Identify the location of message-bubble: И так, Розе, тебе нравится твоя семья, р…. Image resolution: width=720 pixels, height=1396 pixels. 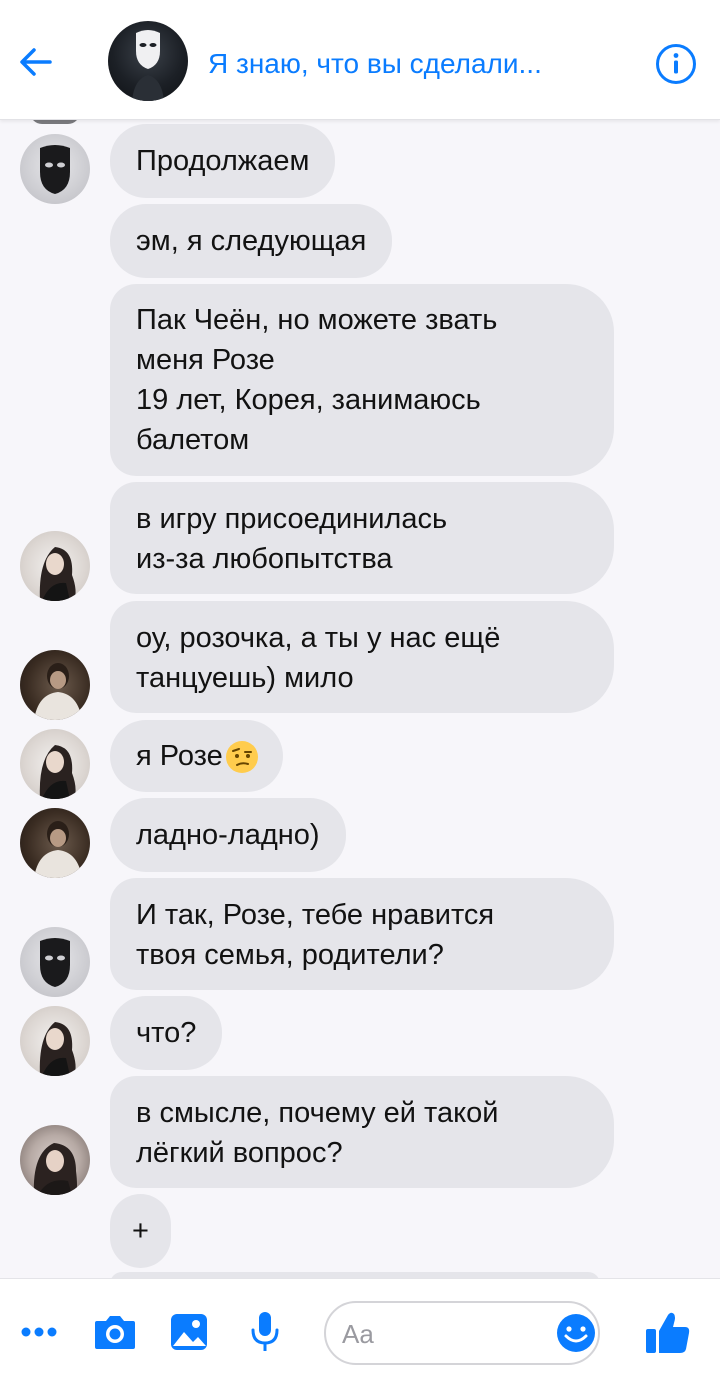
(362, 934).